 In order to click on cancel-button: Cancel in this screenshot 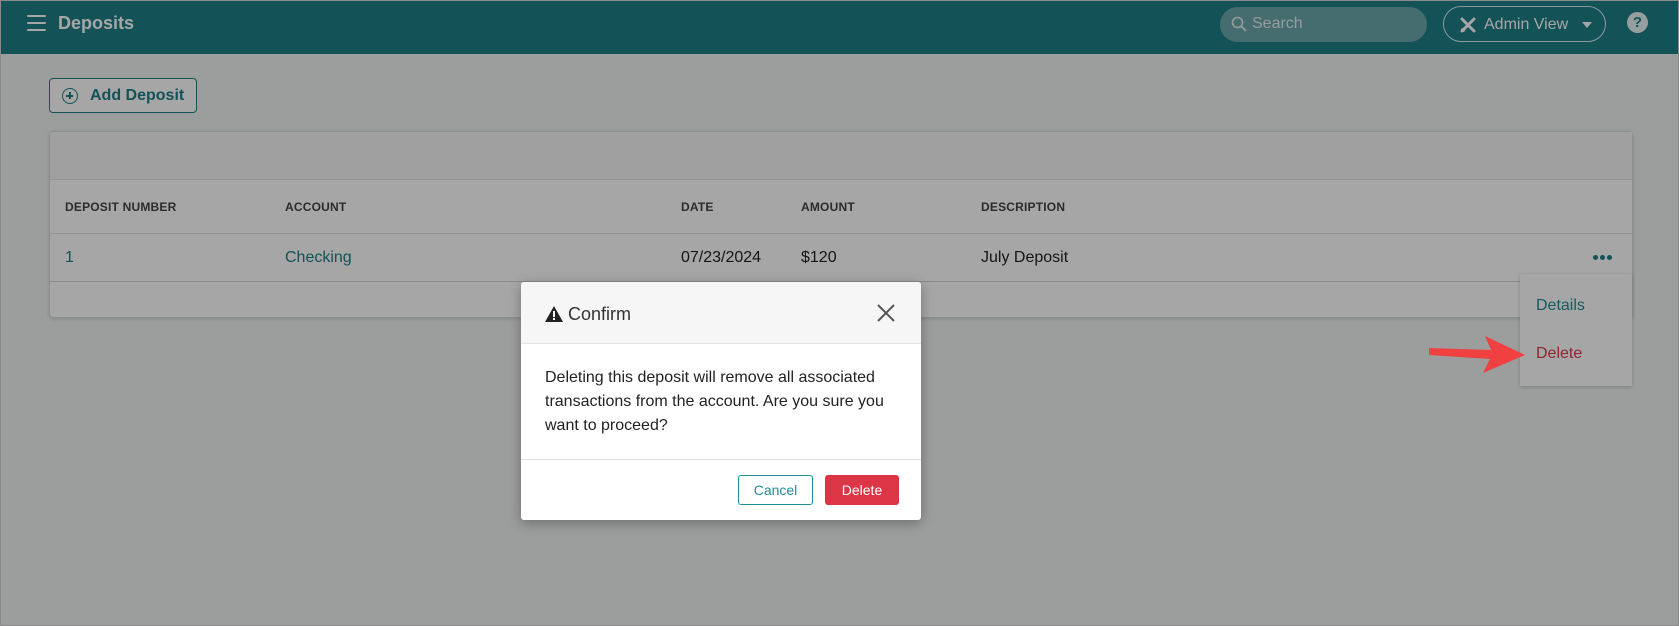, I will do `click(775, 490)`.